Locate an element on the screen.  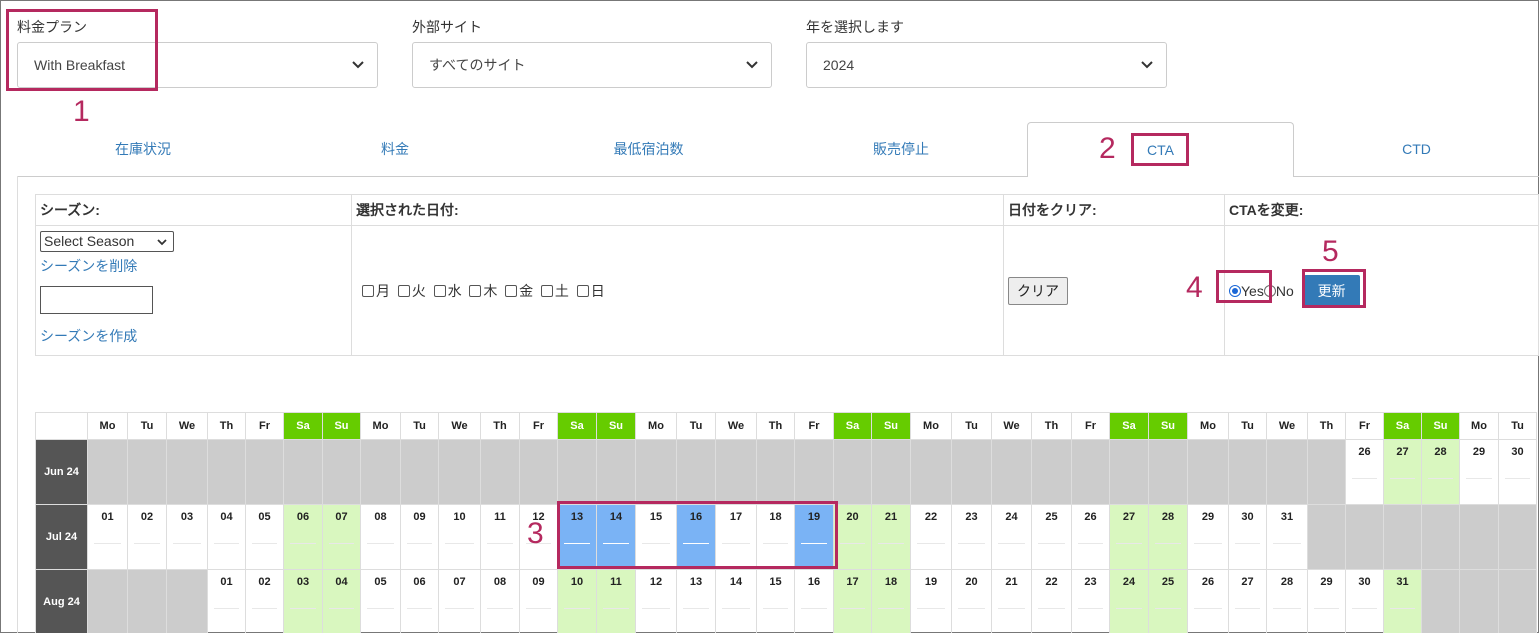
date-cell: 16 is located at coordinates (814, 601).